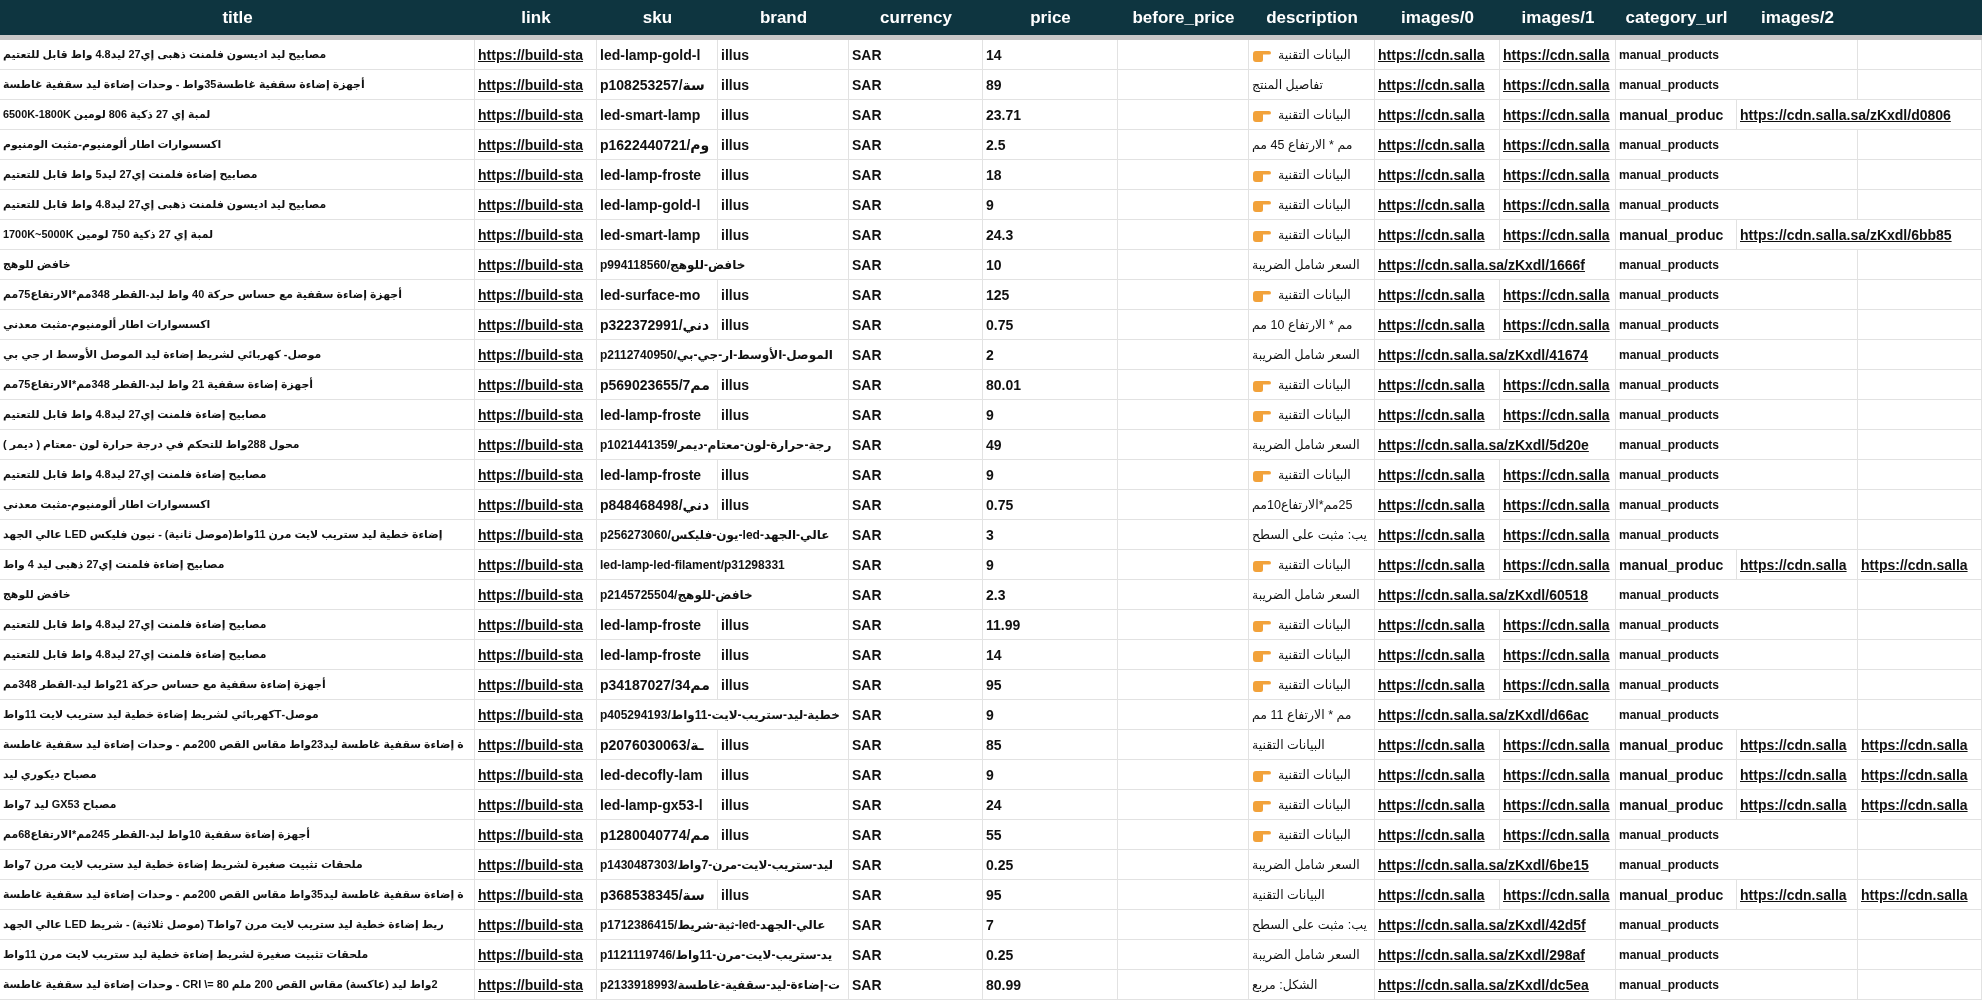 This screenshot has height=1002, width=1982. What do you see at coordinates (1483, 354) in the screenshot?
I see `url-link: https://cdn.salla.sa/zKxdl/41674` at bounding box center [1483, 354].